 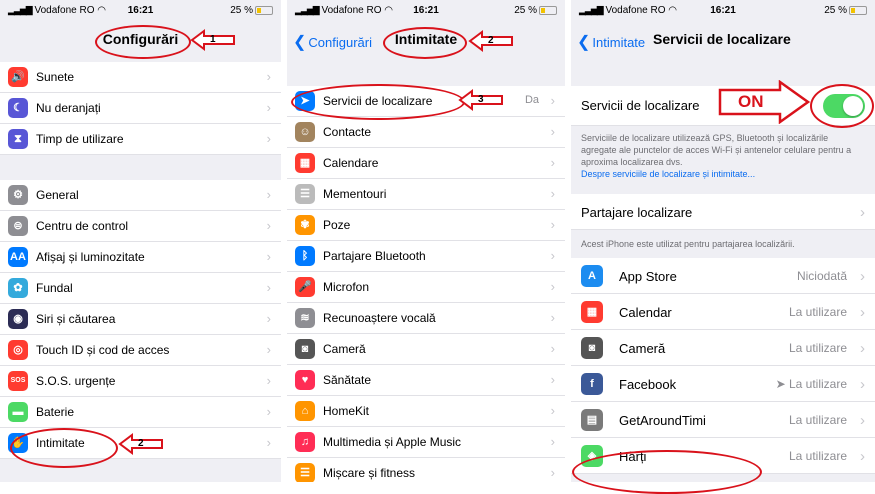 I want to click on annotation-step-2a: 2, so click(x=141, y=443).